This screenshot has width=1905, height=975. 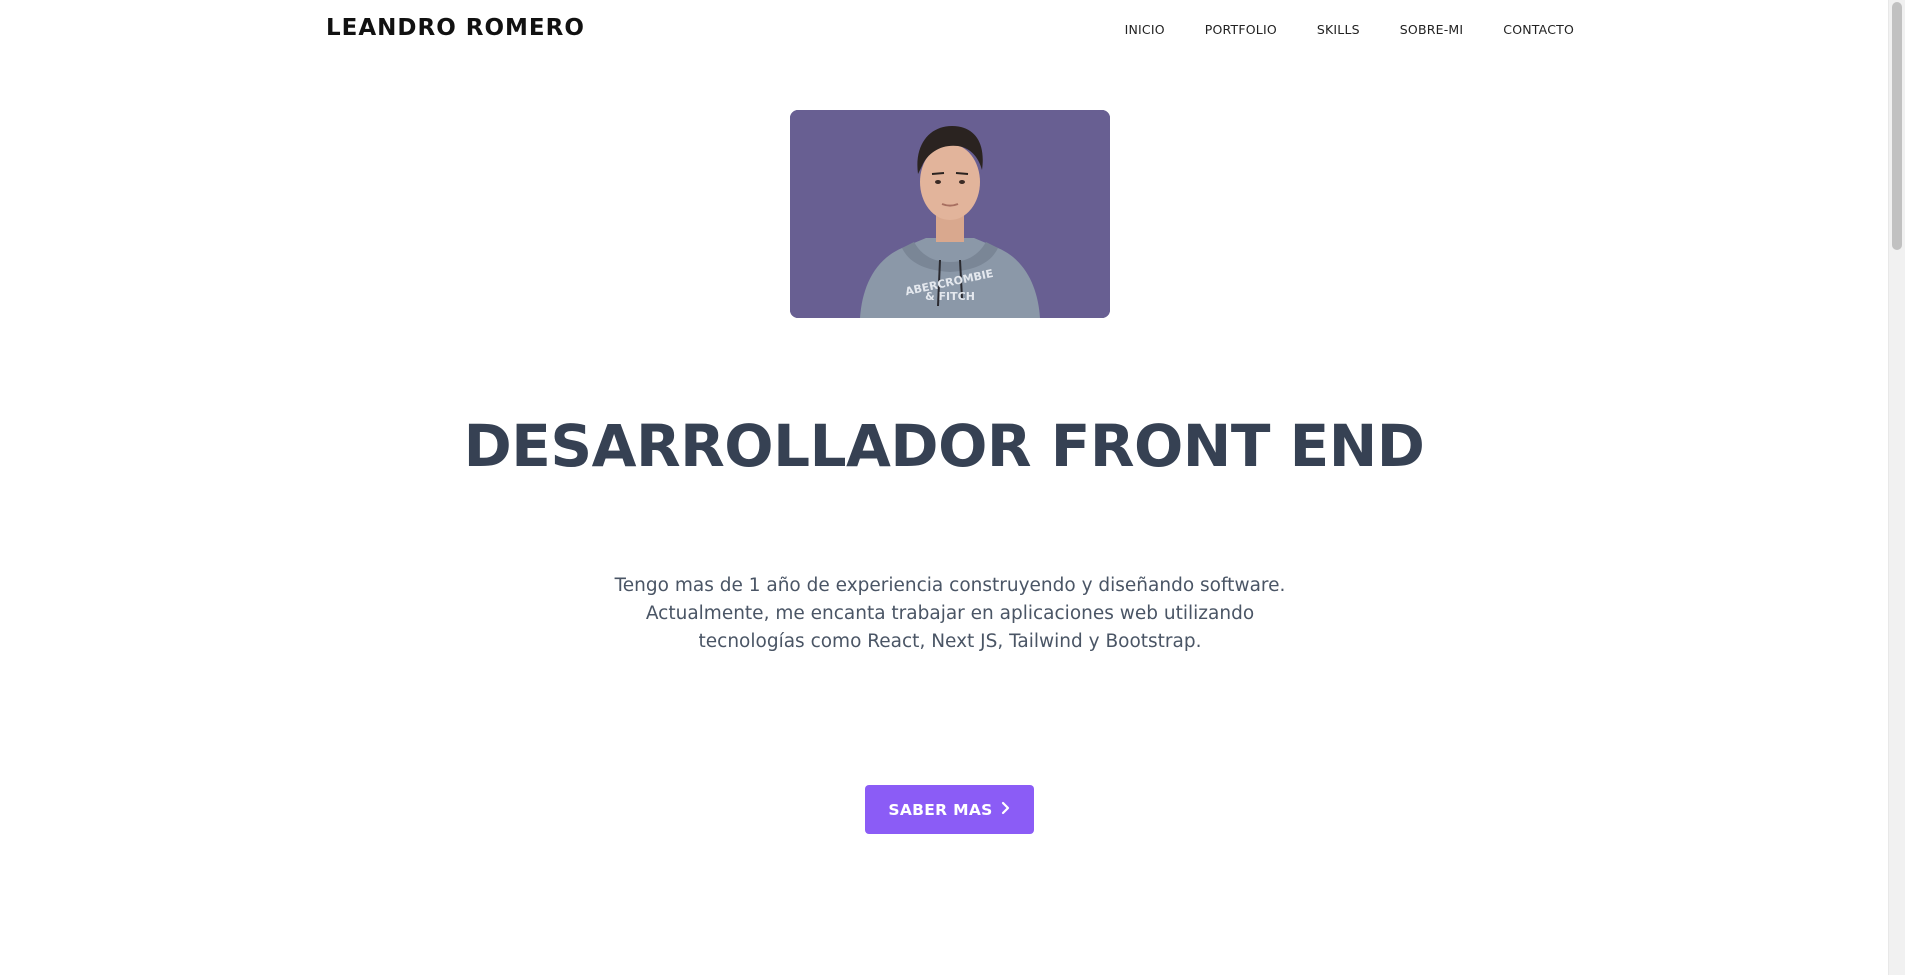 What do you see at coordinates (1432, 29) in the screenshot?
I see `nav-item-sobre-mi: SOBRE-MI` at bounding box center [1432, 29].